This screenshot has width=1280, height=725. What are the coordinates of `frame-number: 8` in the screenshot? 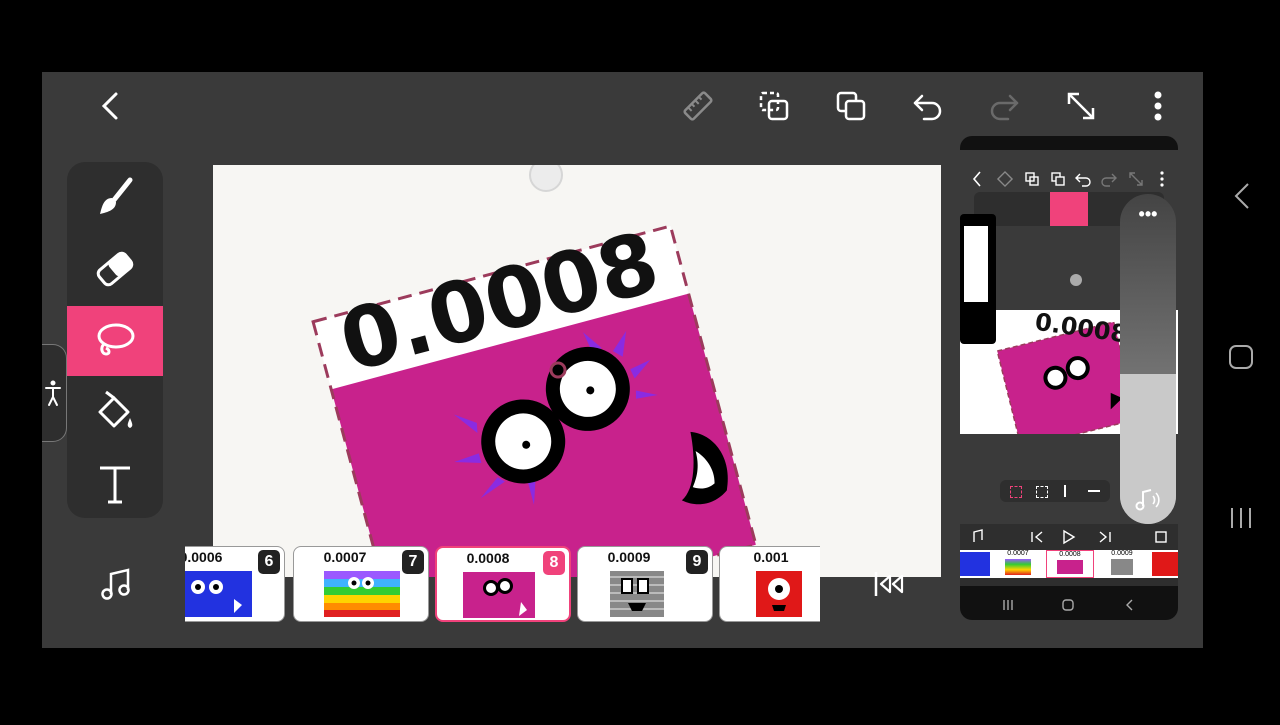 It's located at (554, 563).